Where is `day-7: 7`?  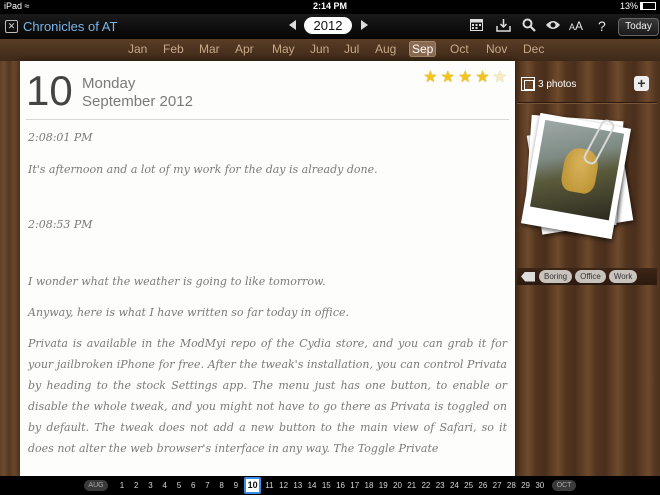
day-7: 7 is located at coordinates (207, 485).